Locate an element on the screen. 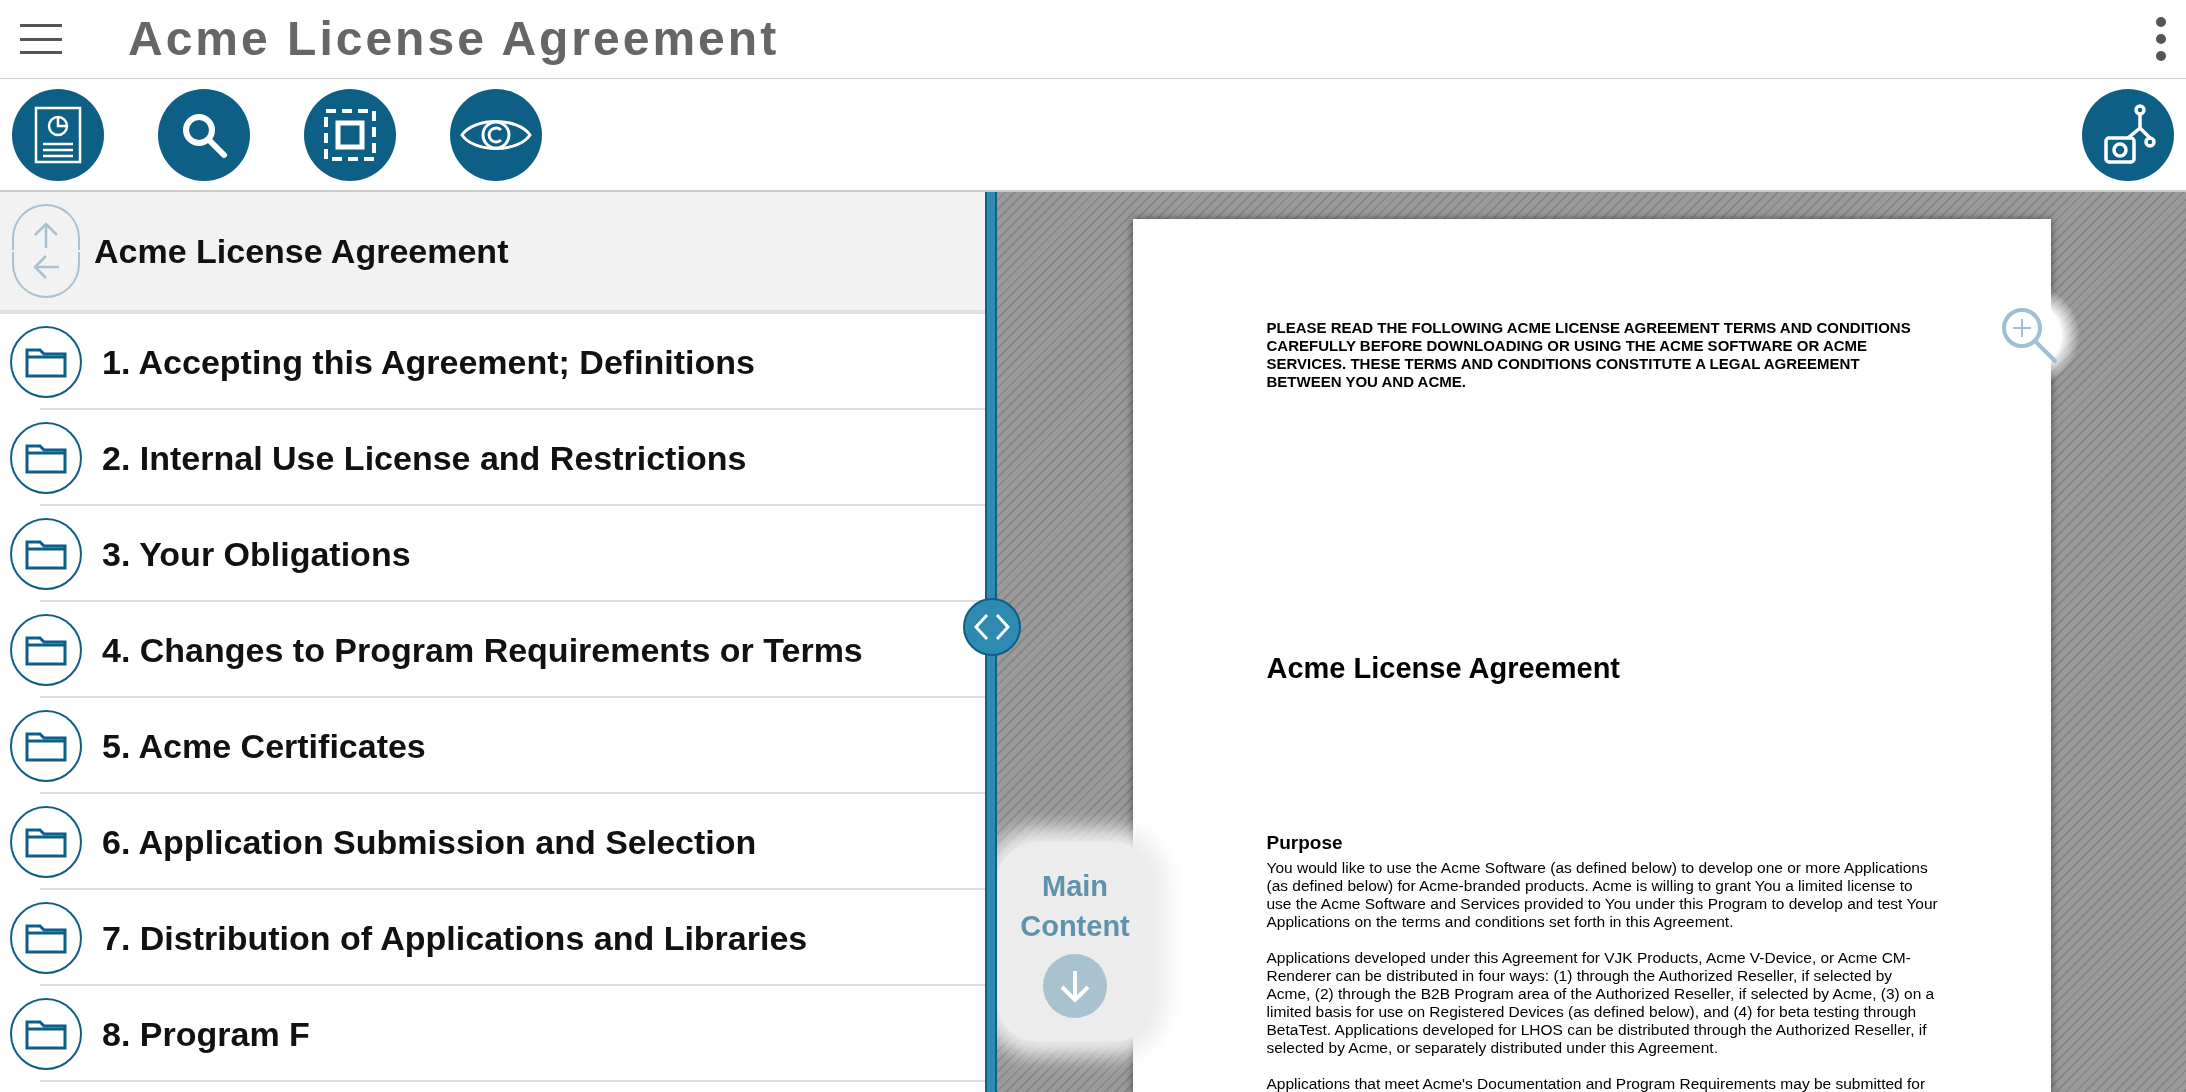 This screenshot has width=2186, height=1092. nav-item: 6. Application Submission and Selection is located at coordinates (429, 842).